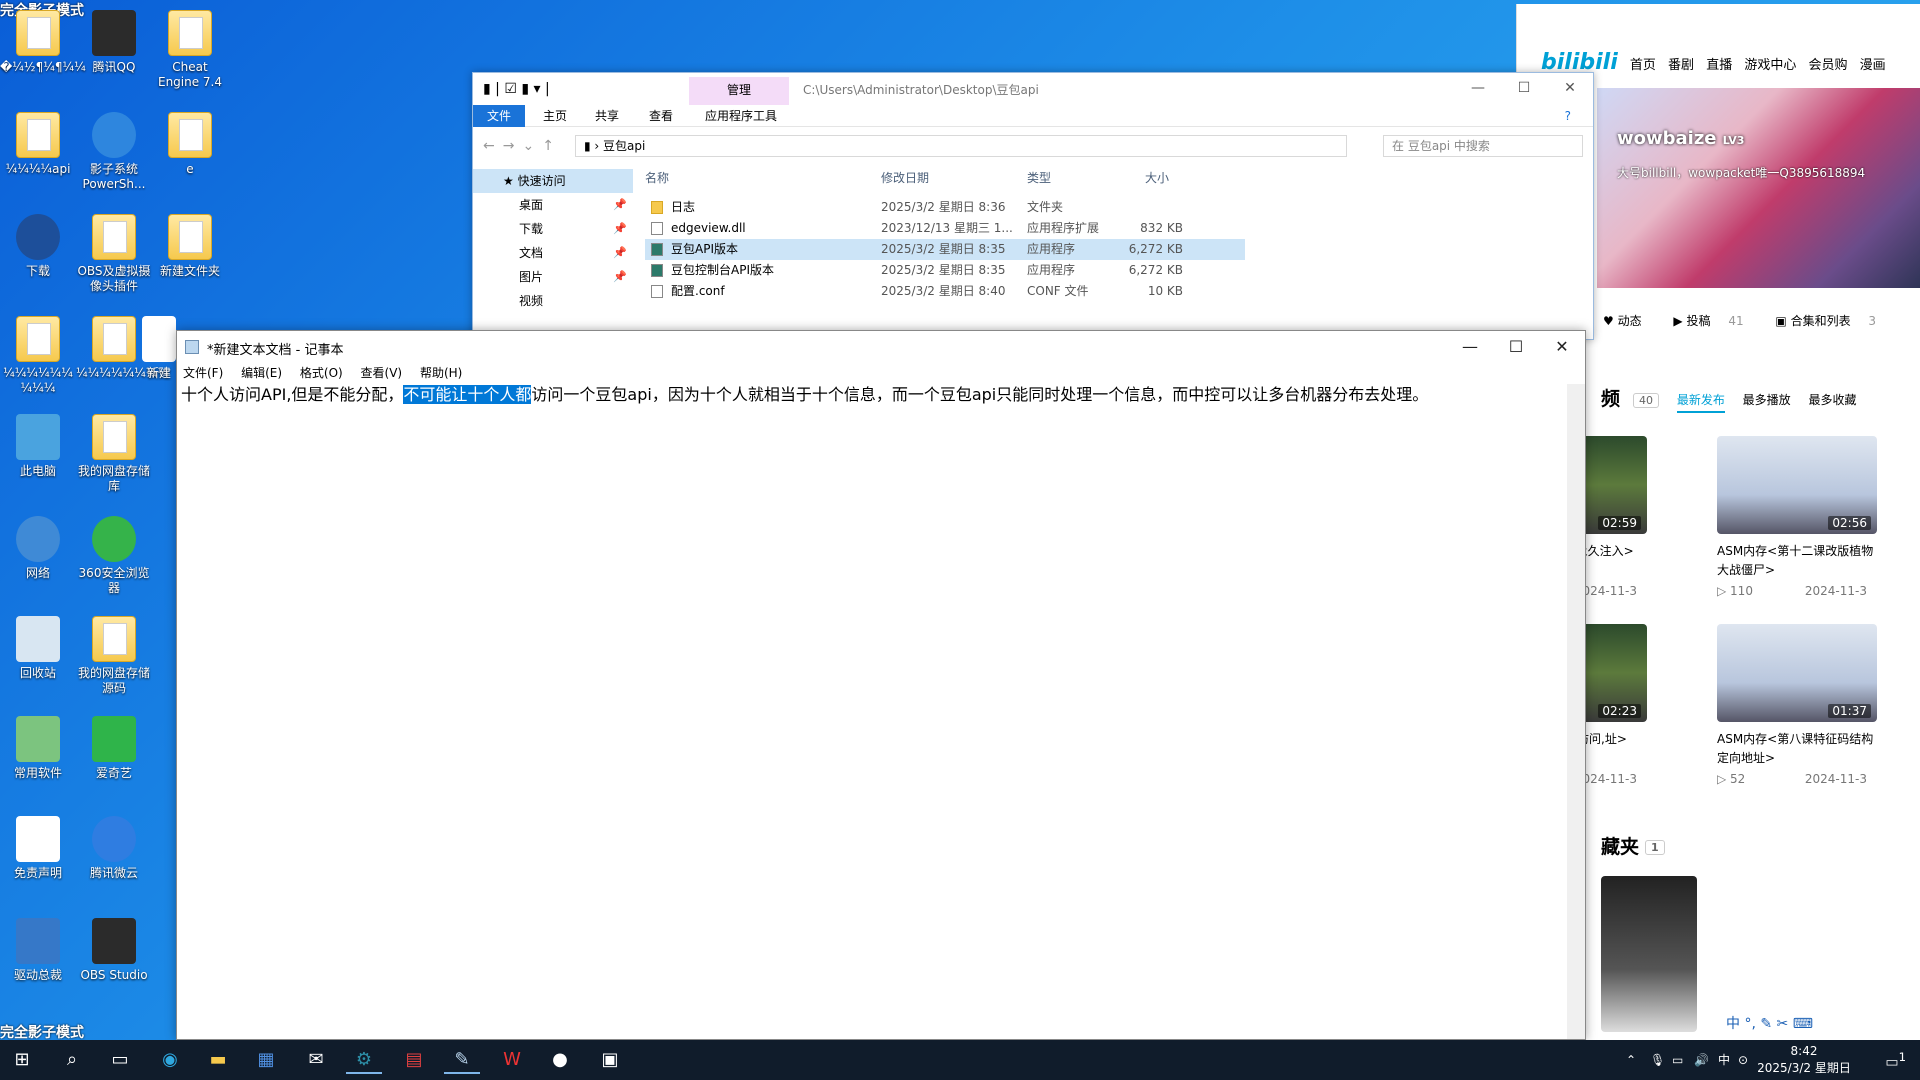 The height and width of the screenshot is (1080, 1920). I want to click on file-explorer-icon: ▬, so click(218, 1060).